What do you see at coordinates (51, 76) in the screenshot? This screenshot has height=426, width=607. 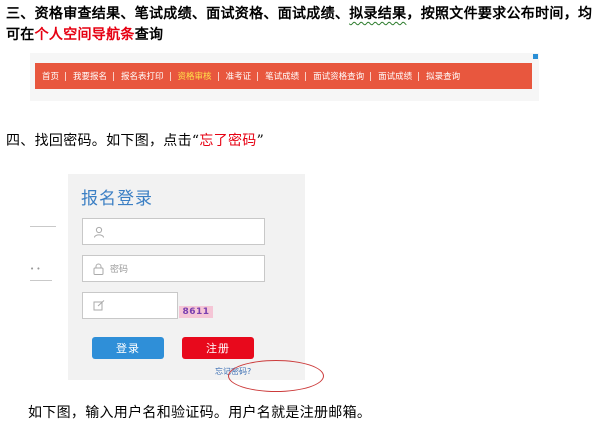 I see `nav-item: 首页` at bounding box center [51, 76].